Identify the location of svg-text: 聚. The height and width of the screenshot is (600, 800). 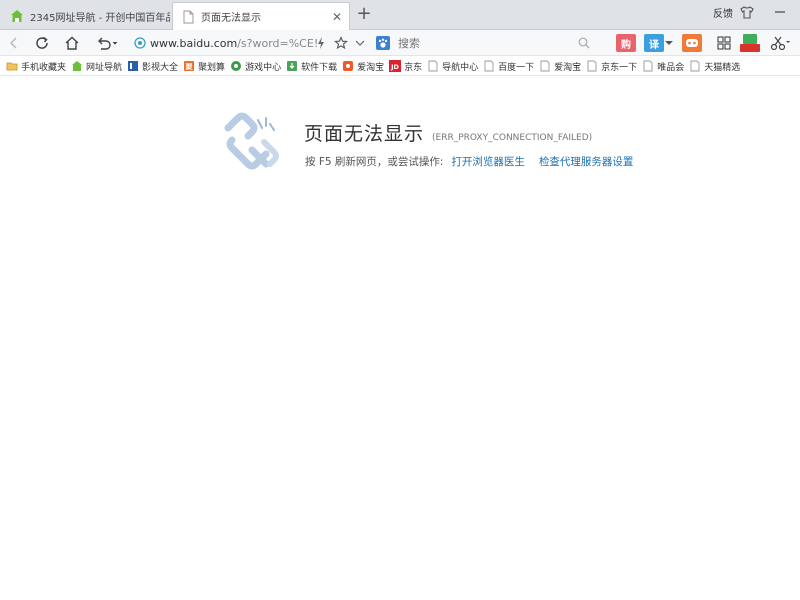
(189, 66).